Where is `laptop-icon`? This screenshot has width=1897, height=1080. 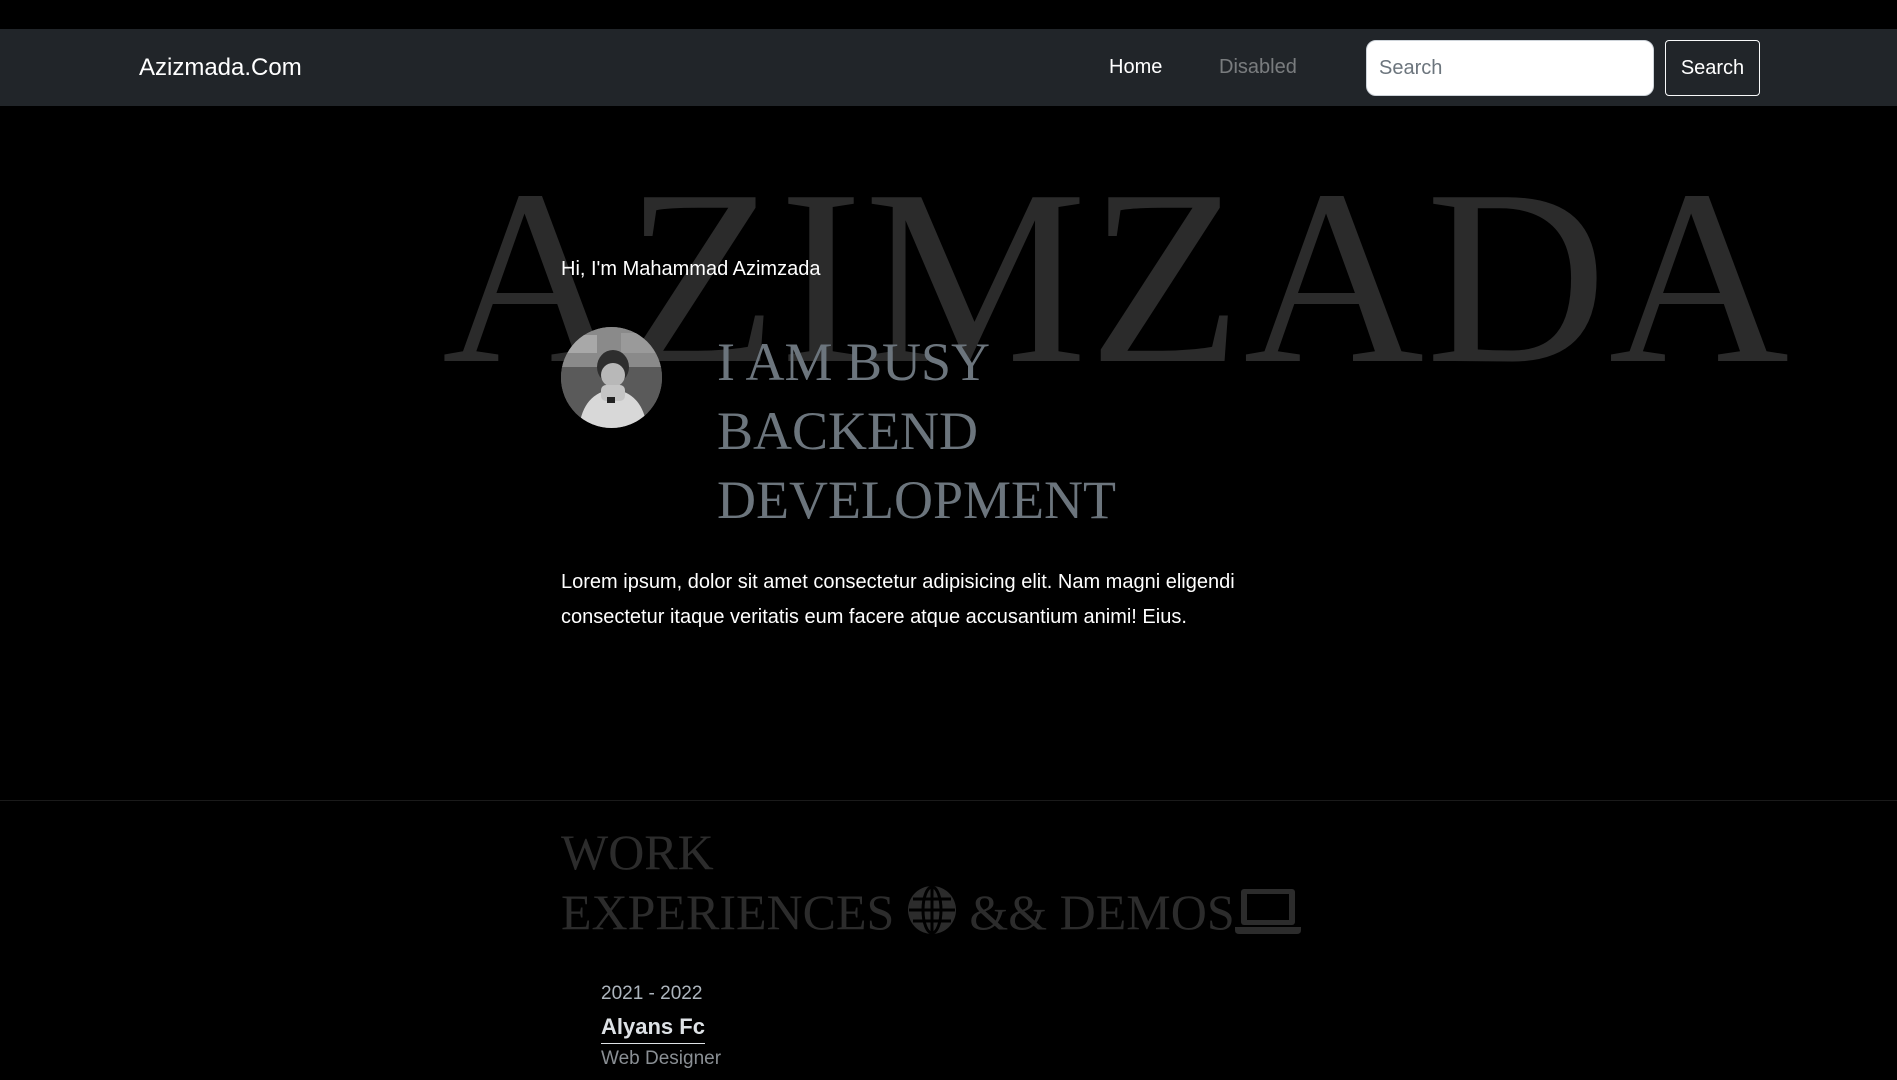
laptop-icon is located at coordinates (1267, 917).